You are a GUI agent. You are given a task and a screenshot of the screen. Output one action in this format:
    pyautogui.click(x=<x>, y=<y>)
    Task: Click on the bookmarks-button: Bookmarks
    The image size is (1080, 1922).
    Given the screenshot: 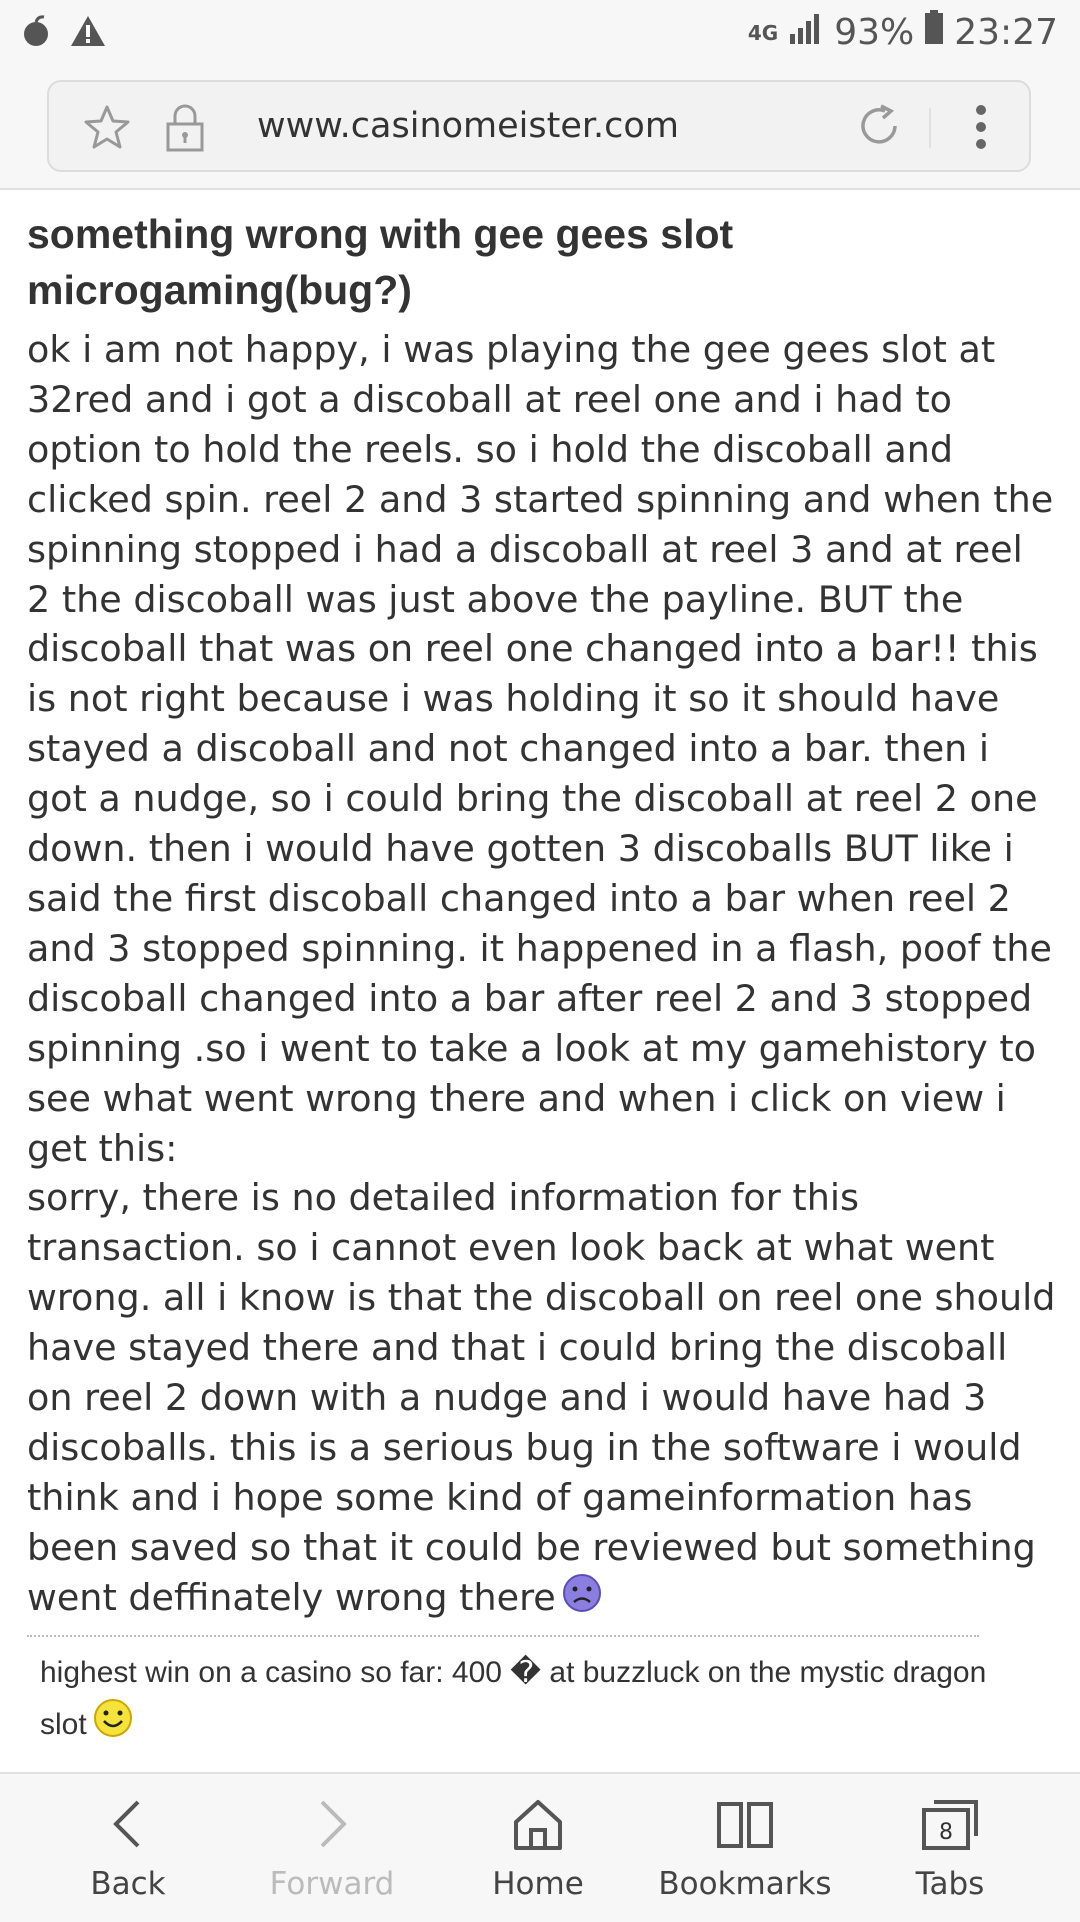 What is the action you would take?
    pyautogui.click(x=745, y=1848)
    